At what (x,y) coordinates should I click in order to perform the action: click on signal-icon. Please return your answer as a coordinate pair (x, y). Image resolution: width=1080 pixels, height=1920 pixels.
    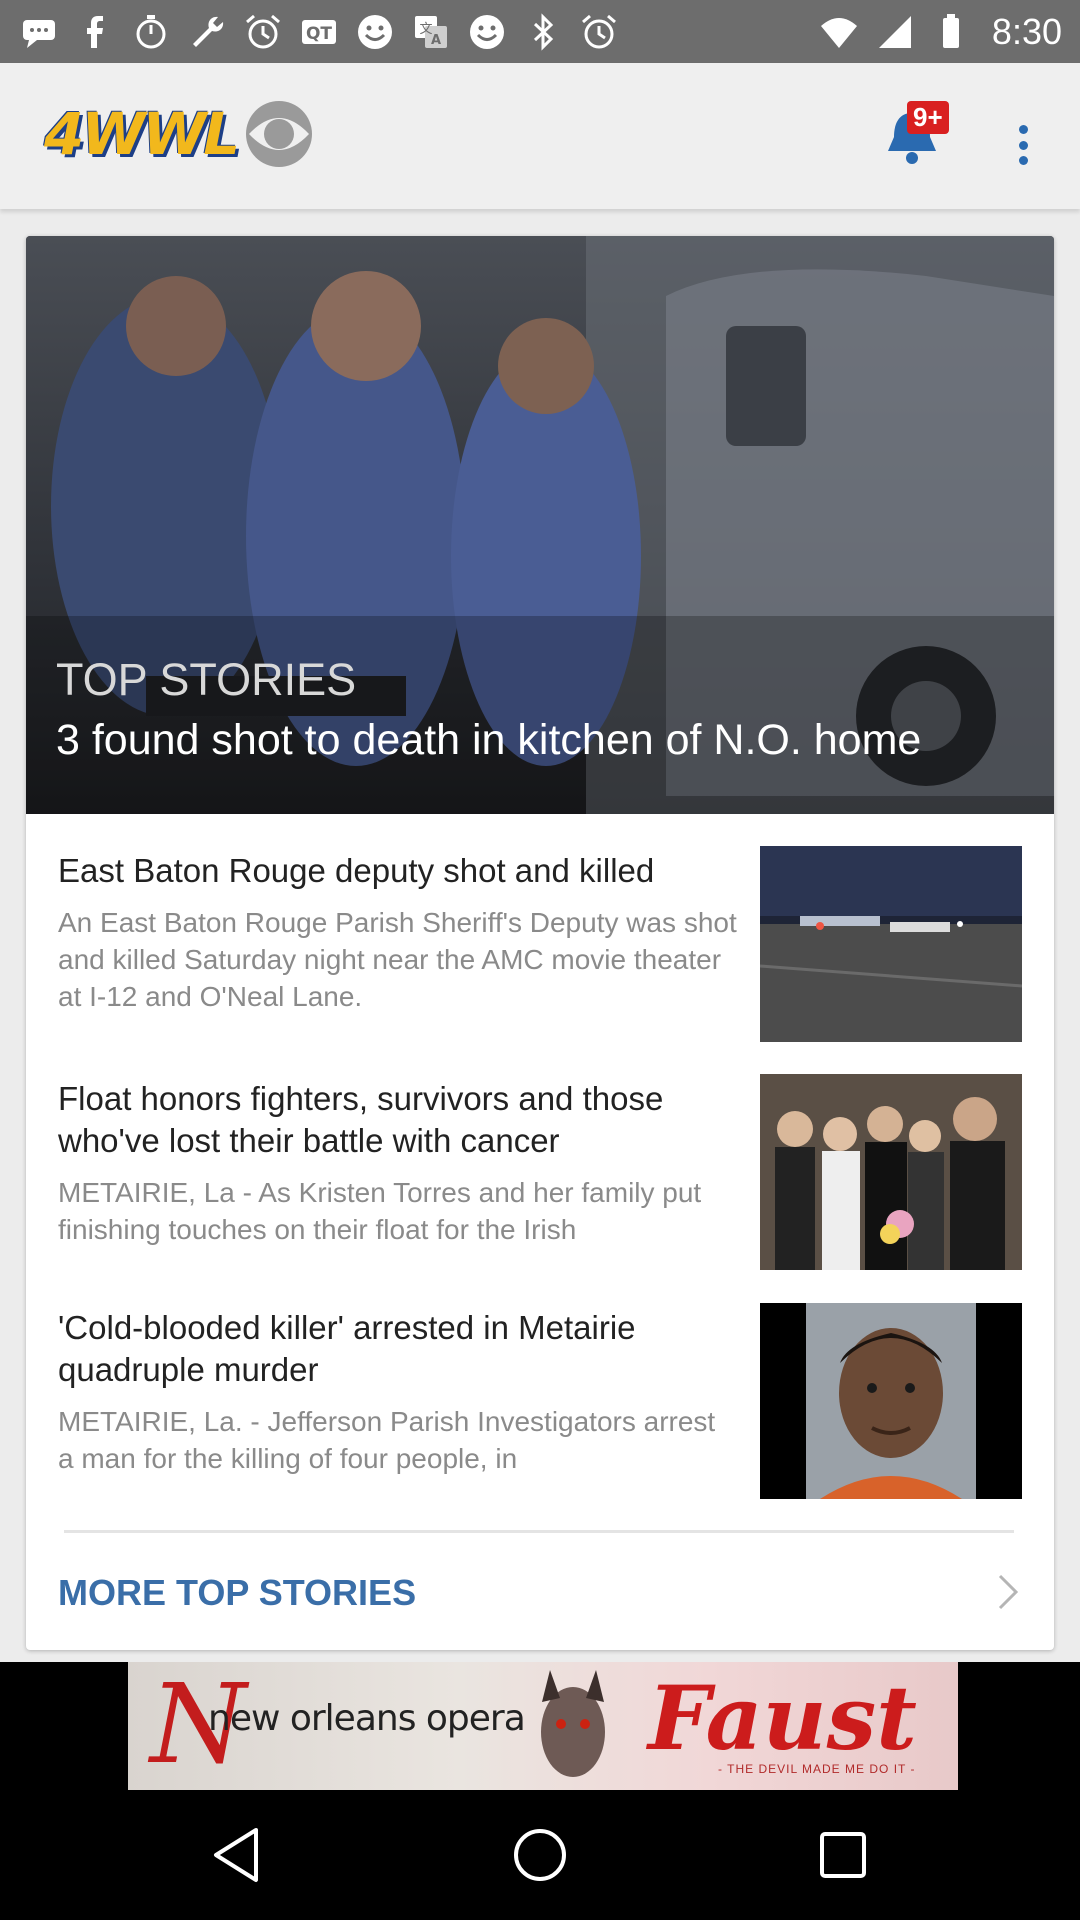
    Looking at the image, I should click on (895, 32).